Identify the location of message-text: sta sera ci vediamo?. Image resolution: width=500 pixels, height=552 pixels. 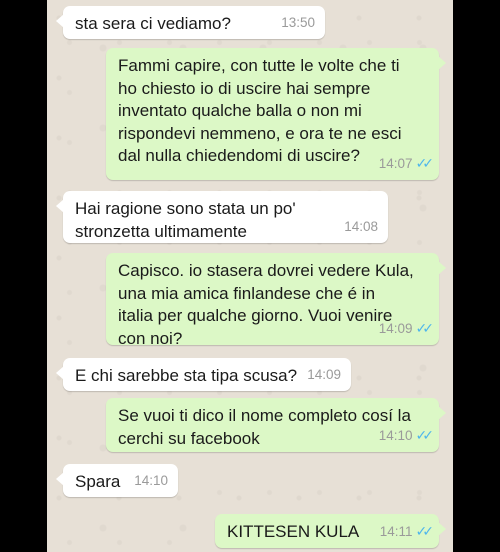
(153, 23).